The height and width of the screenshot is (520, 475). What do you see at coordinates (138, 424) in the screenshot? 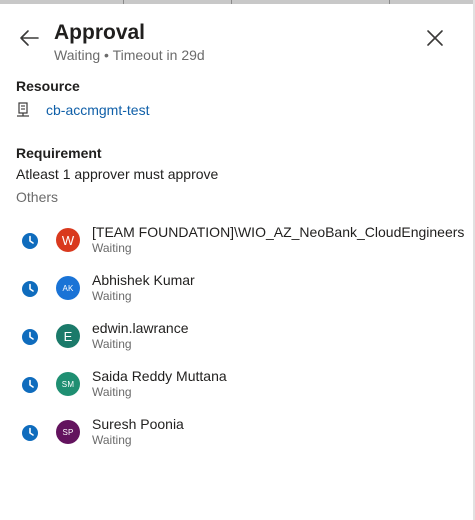
I see `approver-name: Suresh Poonia` at bounding box center [138, 424].